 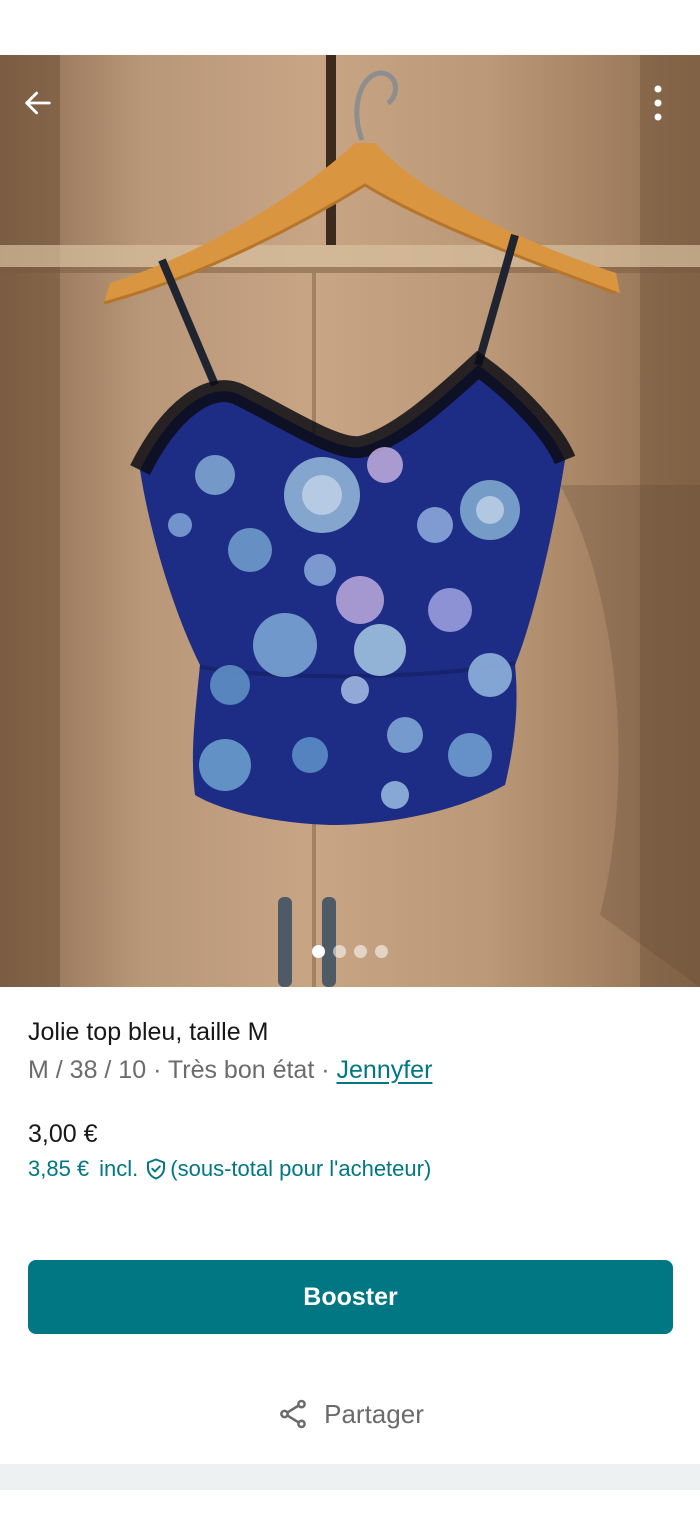 I want to click on buyer-price: 3,85 €, so click(x=59, y=1168).